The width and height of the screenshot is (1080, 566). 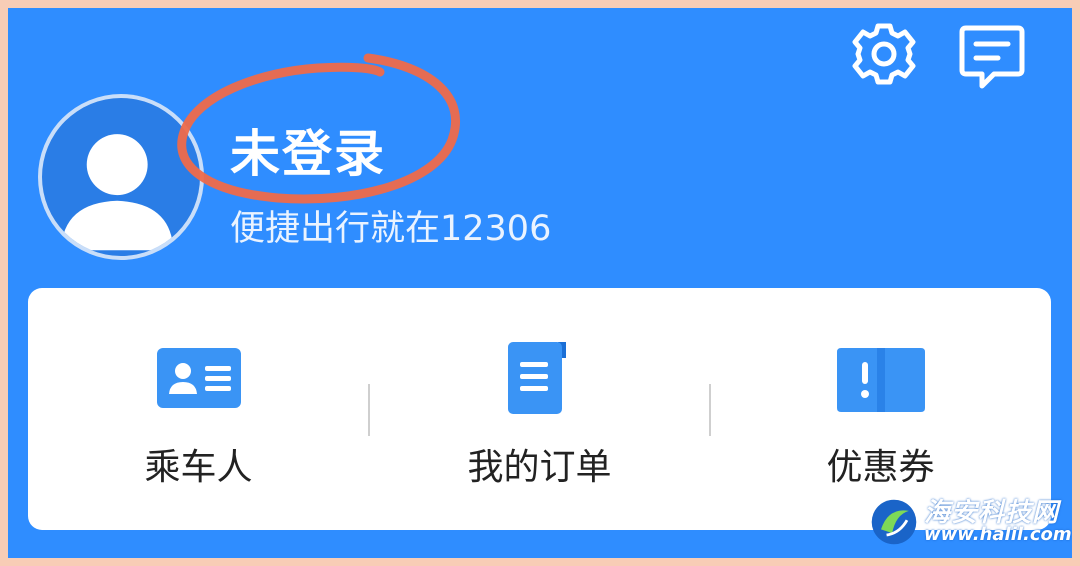 I want to click on slogan-text: 便捷出行就在12306, so click(x=391, y=229).